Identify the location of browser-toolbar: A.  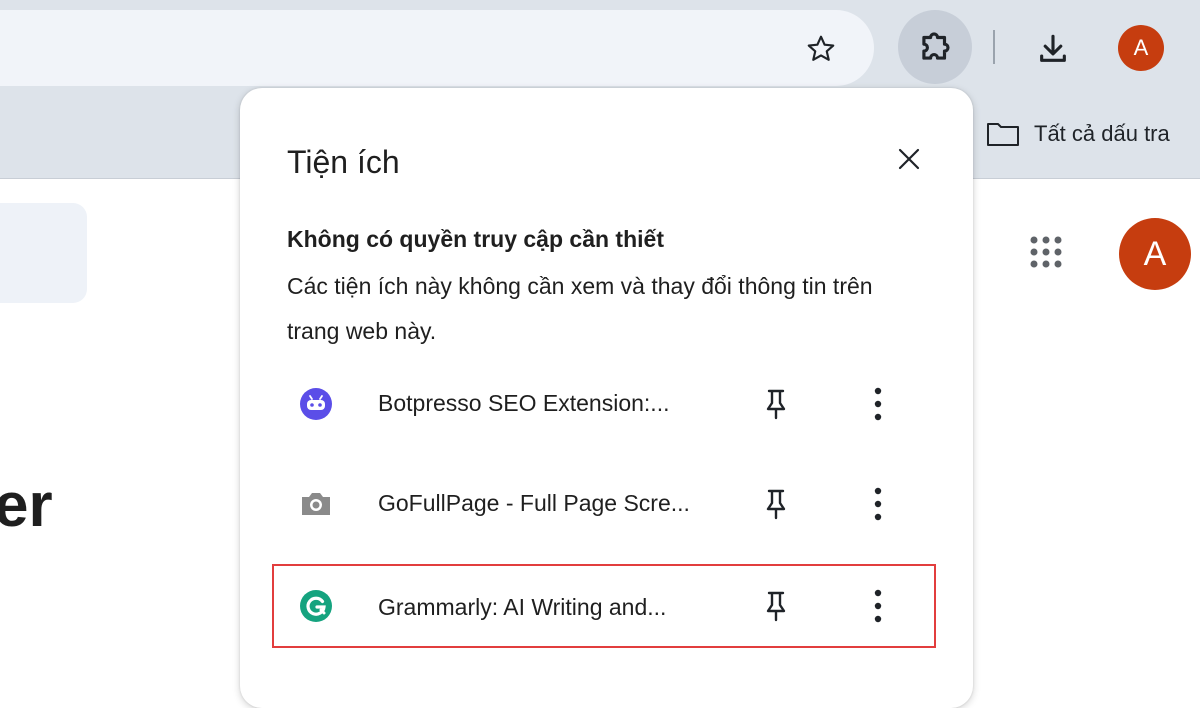
(600, 44).